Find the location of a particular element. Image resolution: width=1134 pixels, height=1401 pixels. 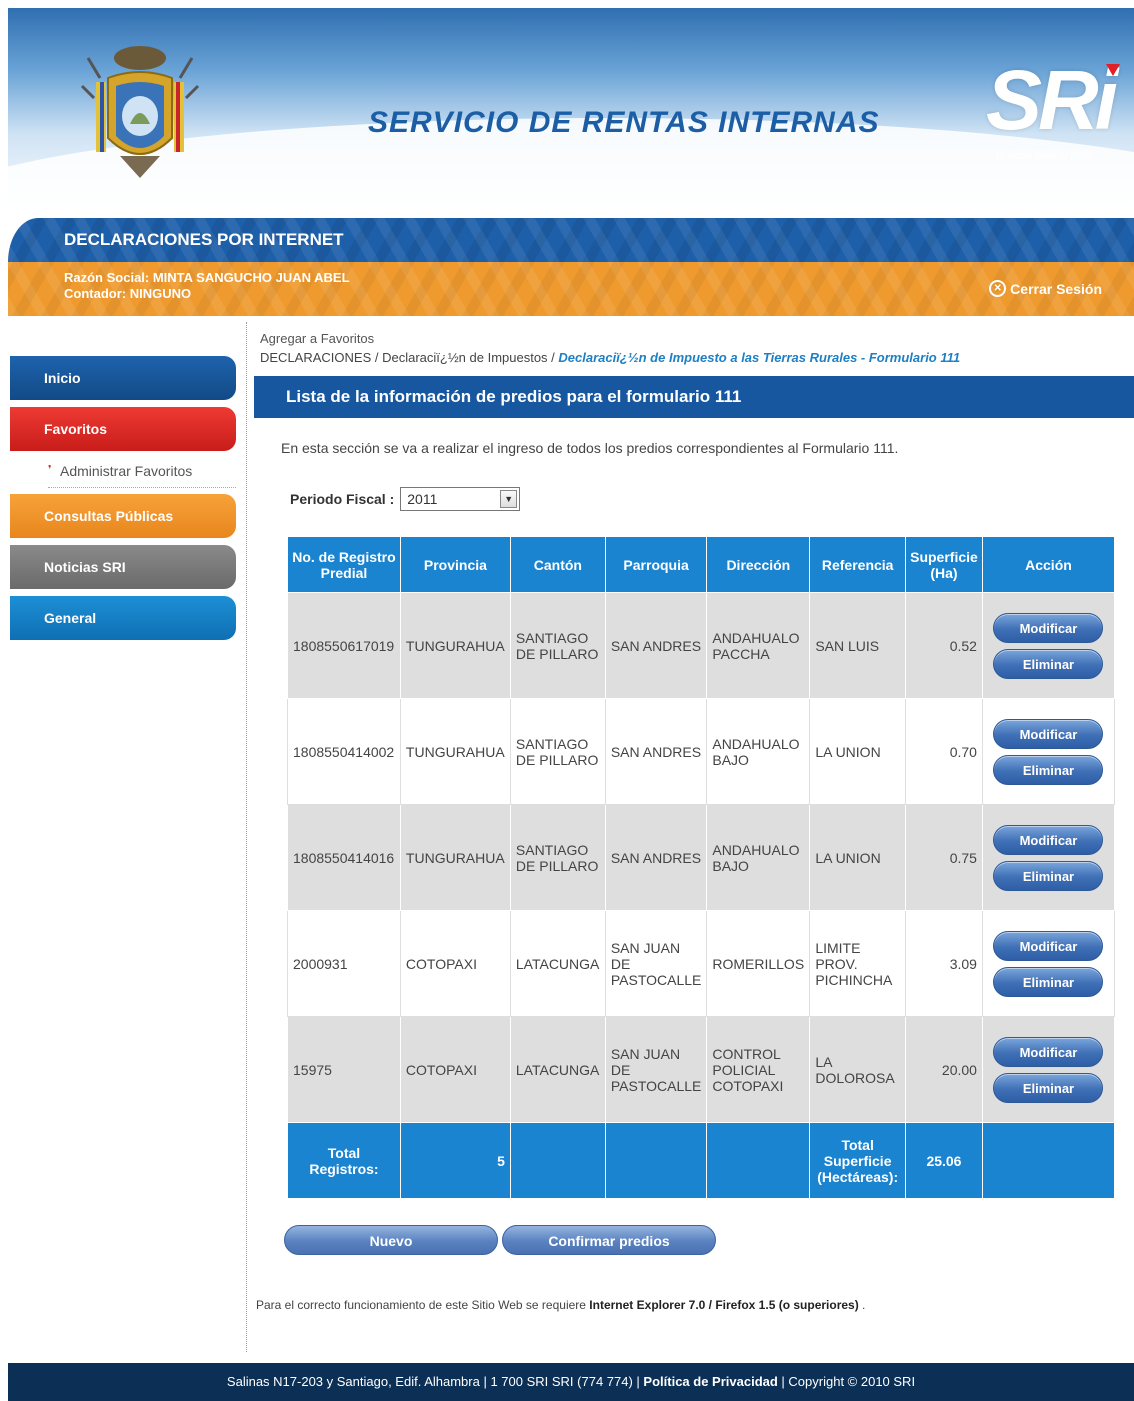

new-button: Nuevo is located at coordinates (391, 1240).